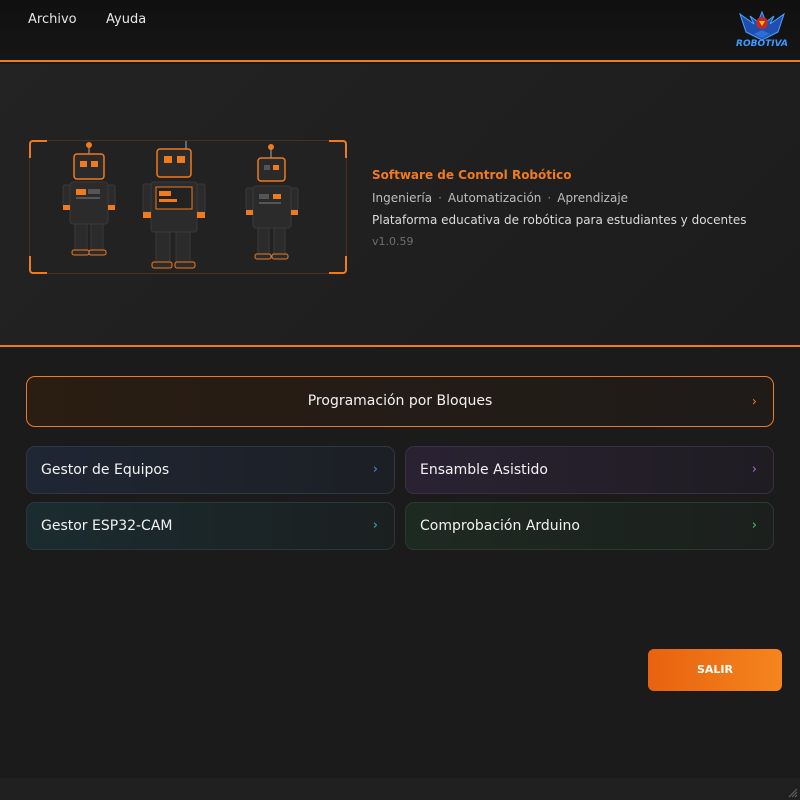 The image size is (800, 800). I want to click on hero-title: Software de Control Robótico, so click(472, 175).